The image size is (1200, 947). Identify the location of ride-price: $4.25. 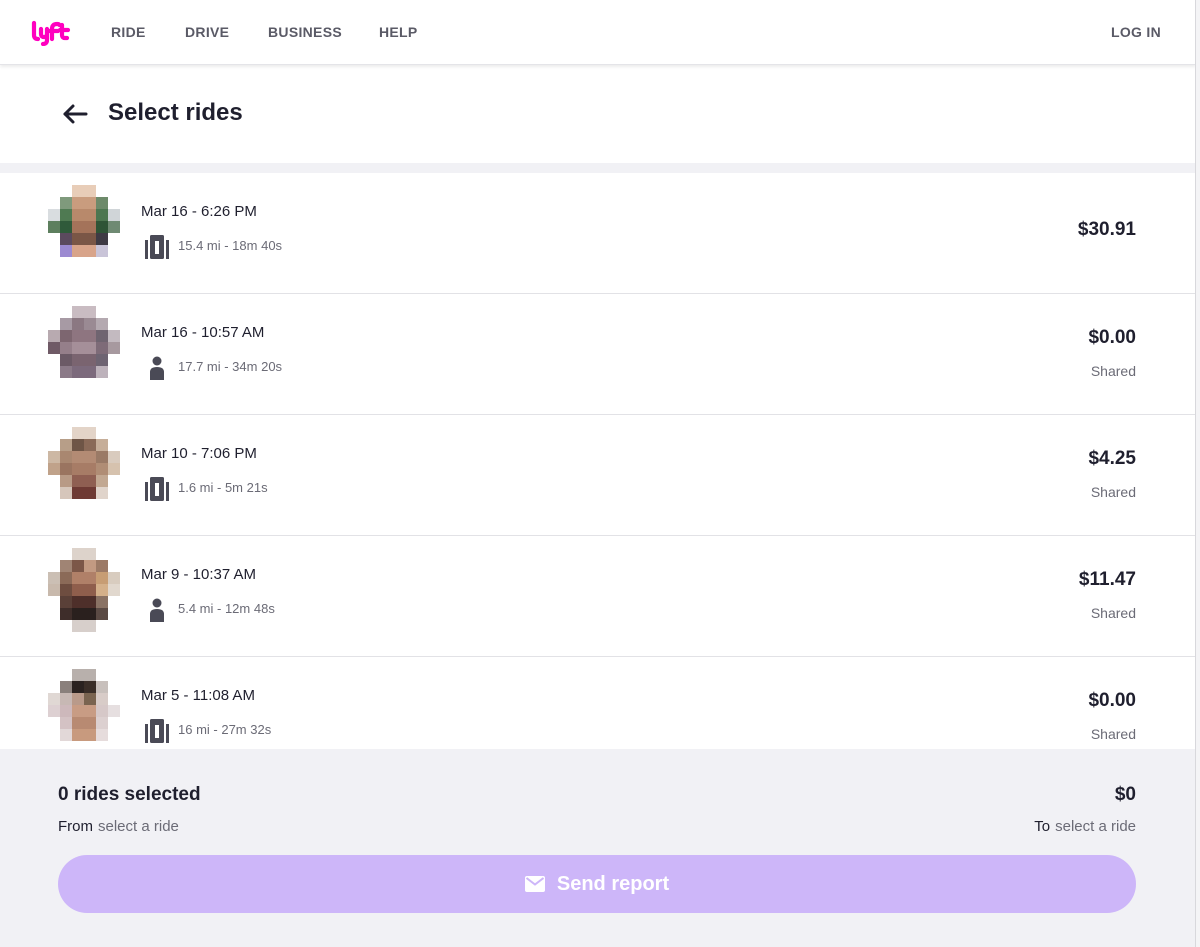
(1112, 458).